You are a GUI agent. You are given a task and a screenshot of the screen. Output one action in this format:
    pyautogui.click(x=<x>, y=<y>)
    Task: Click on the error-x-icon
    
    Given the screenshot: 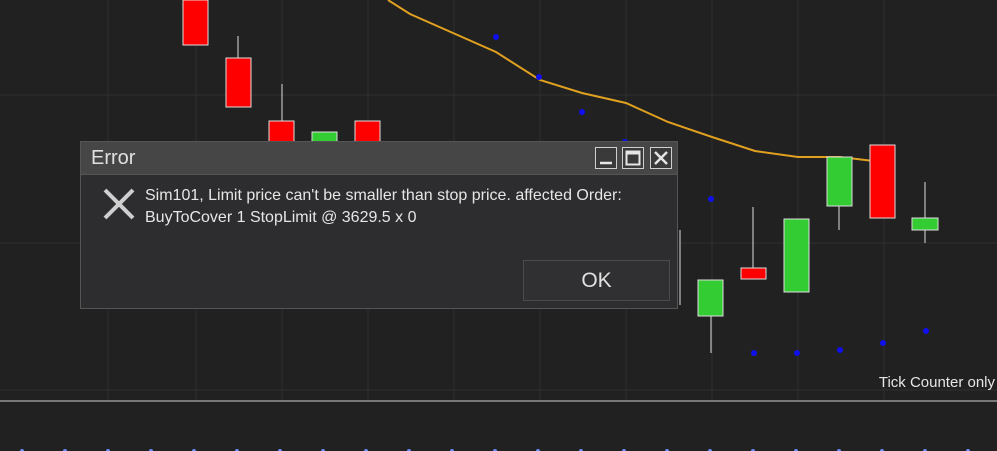 What is the action you would take?
    pyautogui.click(x=119, y=204)
    